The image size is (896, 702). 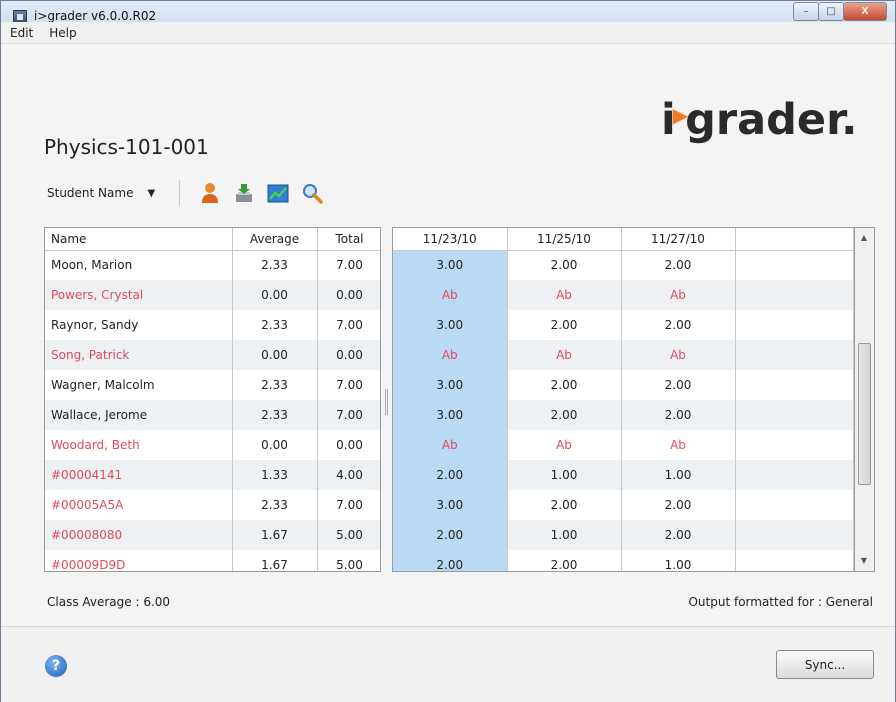 What do you see at coordinates (864, 561) in the screenshot?
I see `scroll-down-icon: ▼` at bounding box center [864, 561].